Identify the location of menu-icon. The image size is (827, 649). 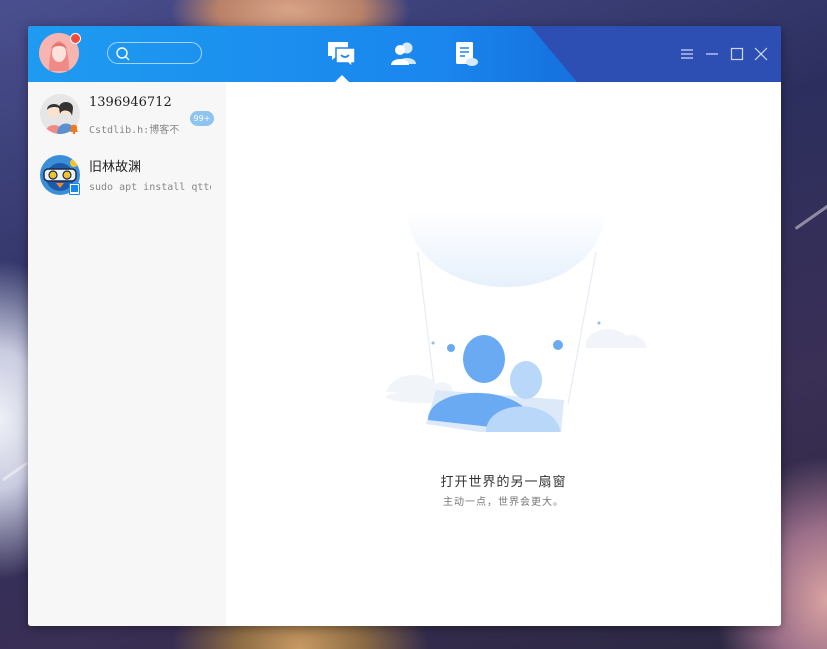
(687, 54).